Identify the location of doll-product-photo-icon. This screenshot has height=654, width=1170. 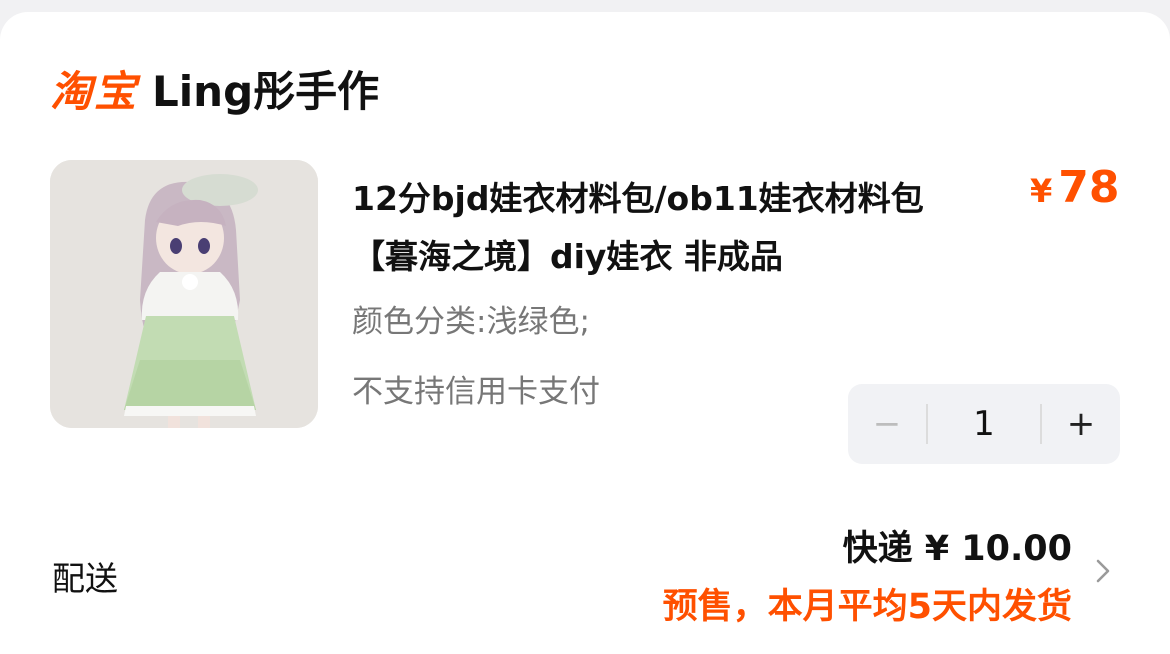
(184, 294).